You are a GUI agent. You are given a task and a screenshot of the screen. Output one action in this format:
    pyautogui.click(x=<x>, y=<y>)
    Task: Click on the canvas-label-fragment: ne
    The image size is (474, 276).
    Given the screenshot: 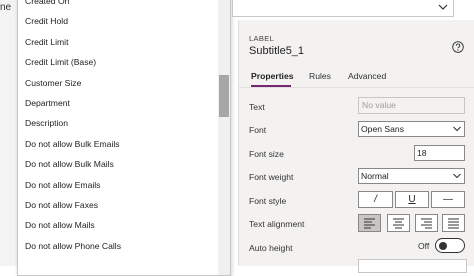 What is the action you would take?
    pyautogui.click(x=6, y=7)
    